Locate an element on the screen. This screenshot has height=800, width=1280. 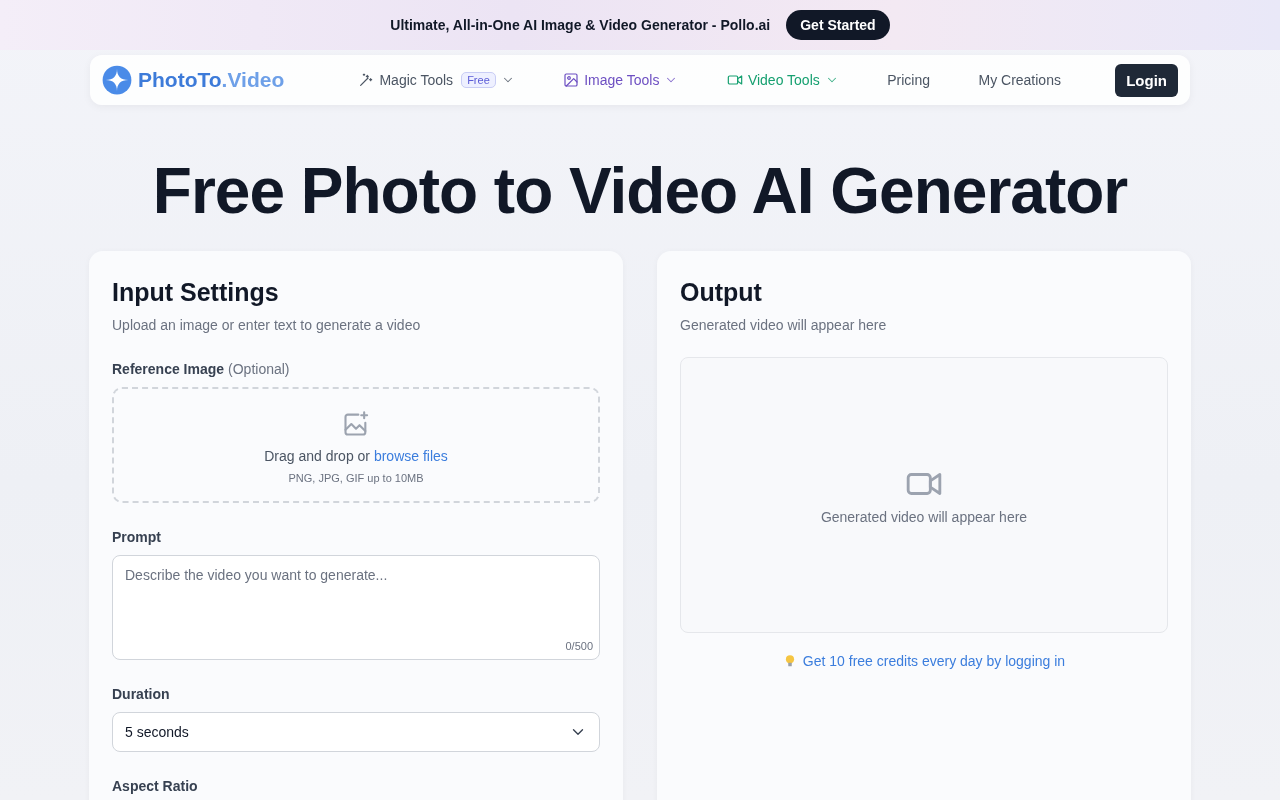
optional-hint: (Optional) is located at coordinates (259, 369).